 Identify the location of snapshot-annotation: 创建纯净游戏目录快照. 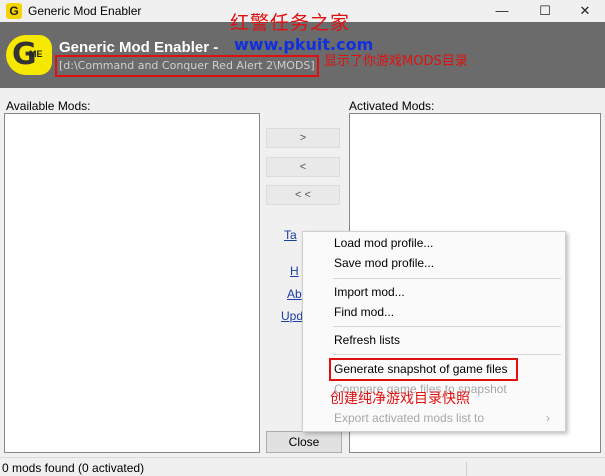
(400, 399).